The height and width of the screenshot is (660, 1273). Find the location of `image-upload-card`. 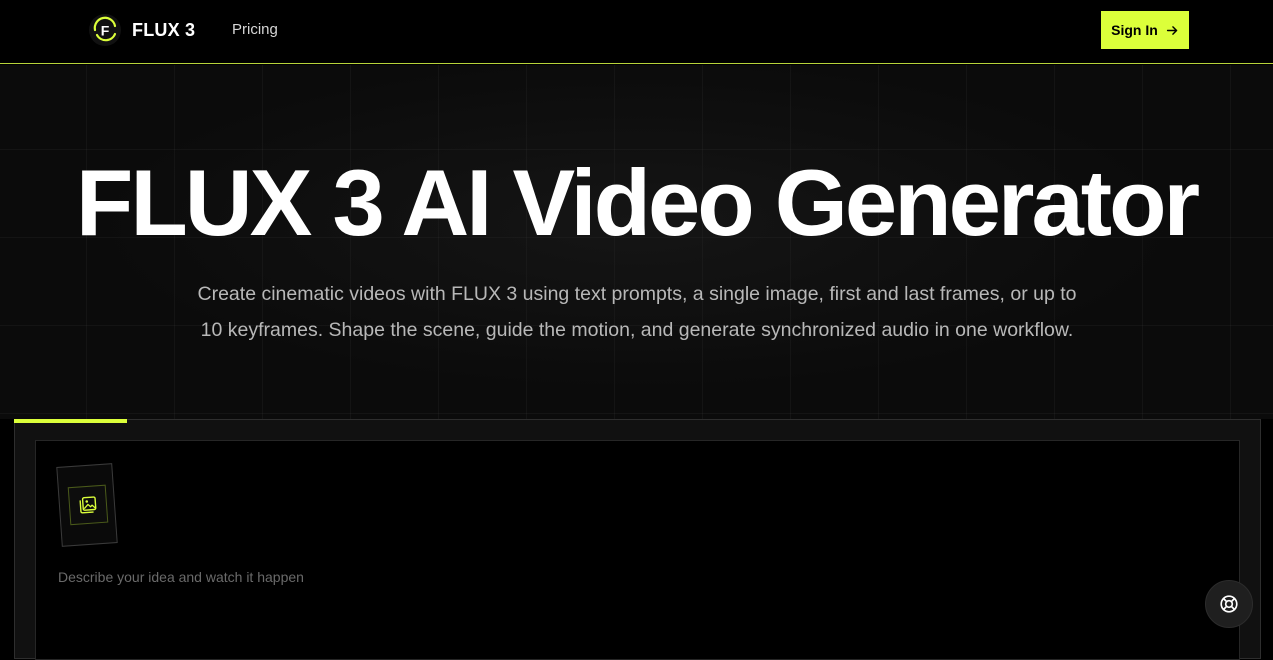

image-upload-card is located at coordinates (87, 505).